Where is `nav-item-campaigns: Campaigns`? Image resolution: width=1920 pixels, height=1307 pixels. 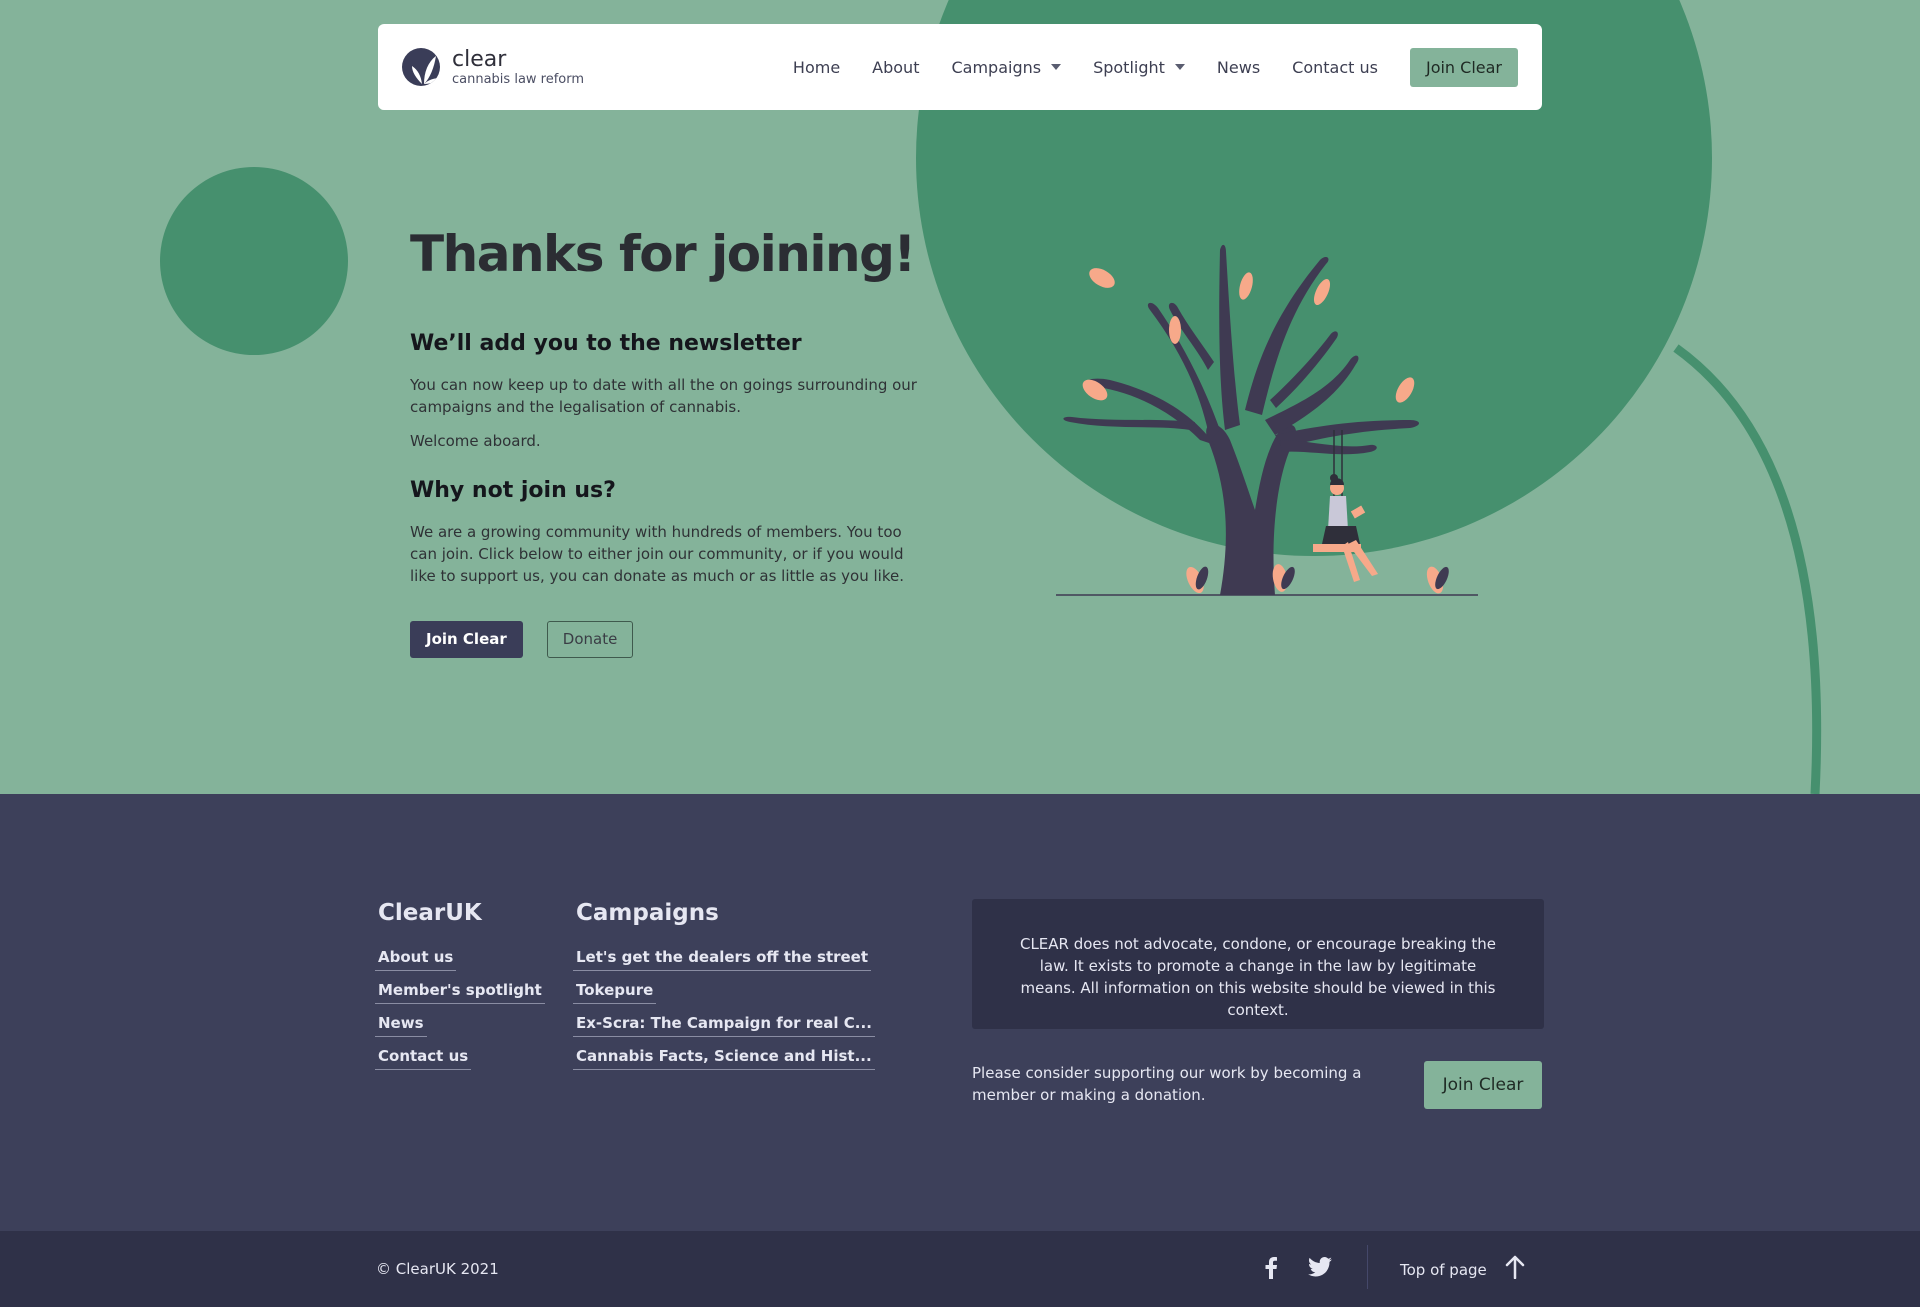 nav-item-campaigns: Campaigns is located at coordinates (1006, 67).